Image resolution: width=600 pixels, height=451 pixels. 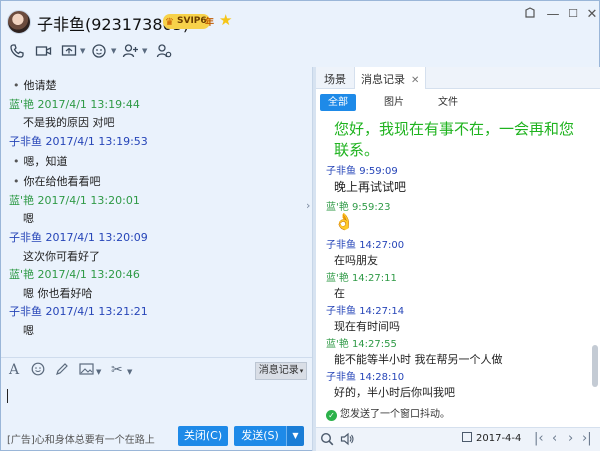 What do you see at coordinates (338, 102) in the screenshot?
I see `filter-all: 全部` at bounding box center [338, 102].